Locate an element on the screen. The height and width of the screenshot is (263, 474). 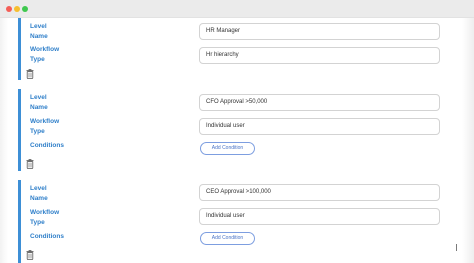
maximize-window-button is located at coordinates (25, 9).